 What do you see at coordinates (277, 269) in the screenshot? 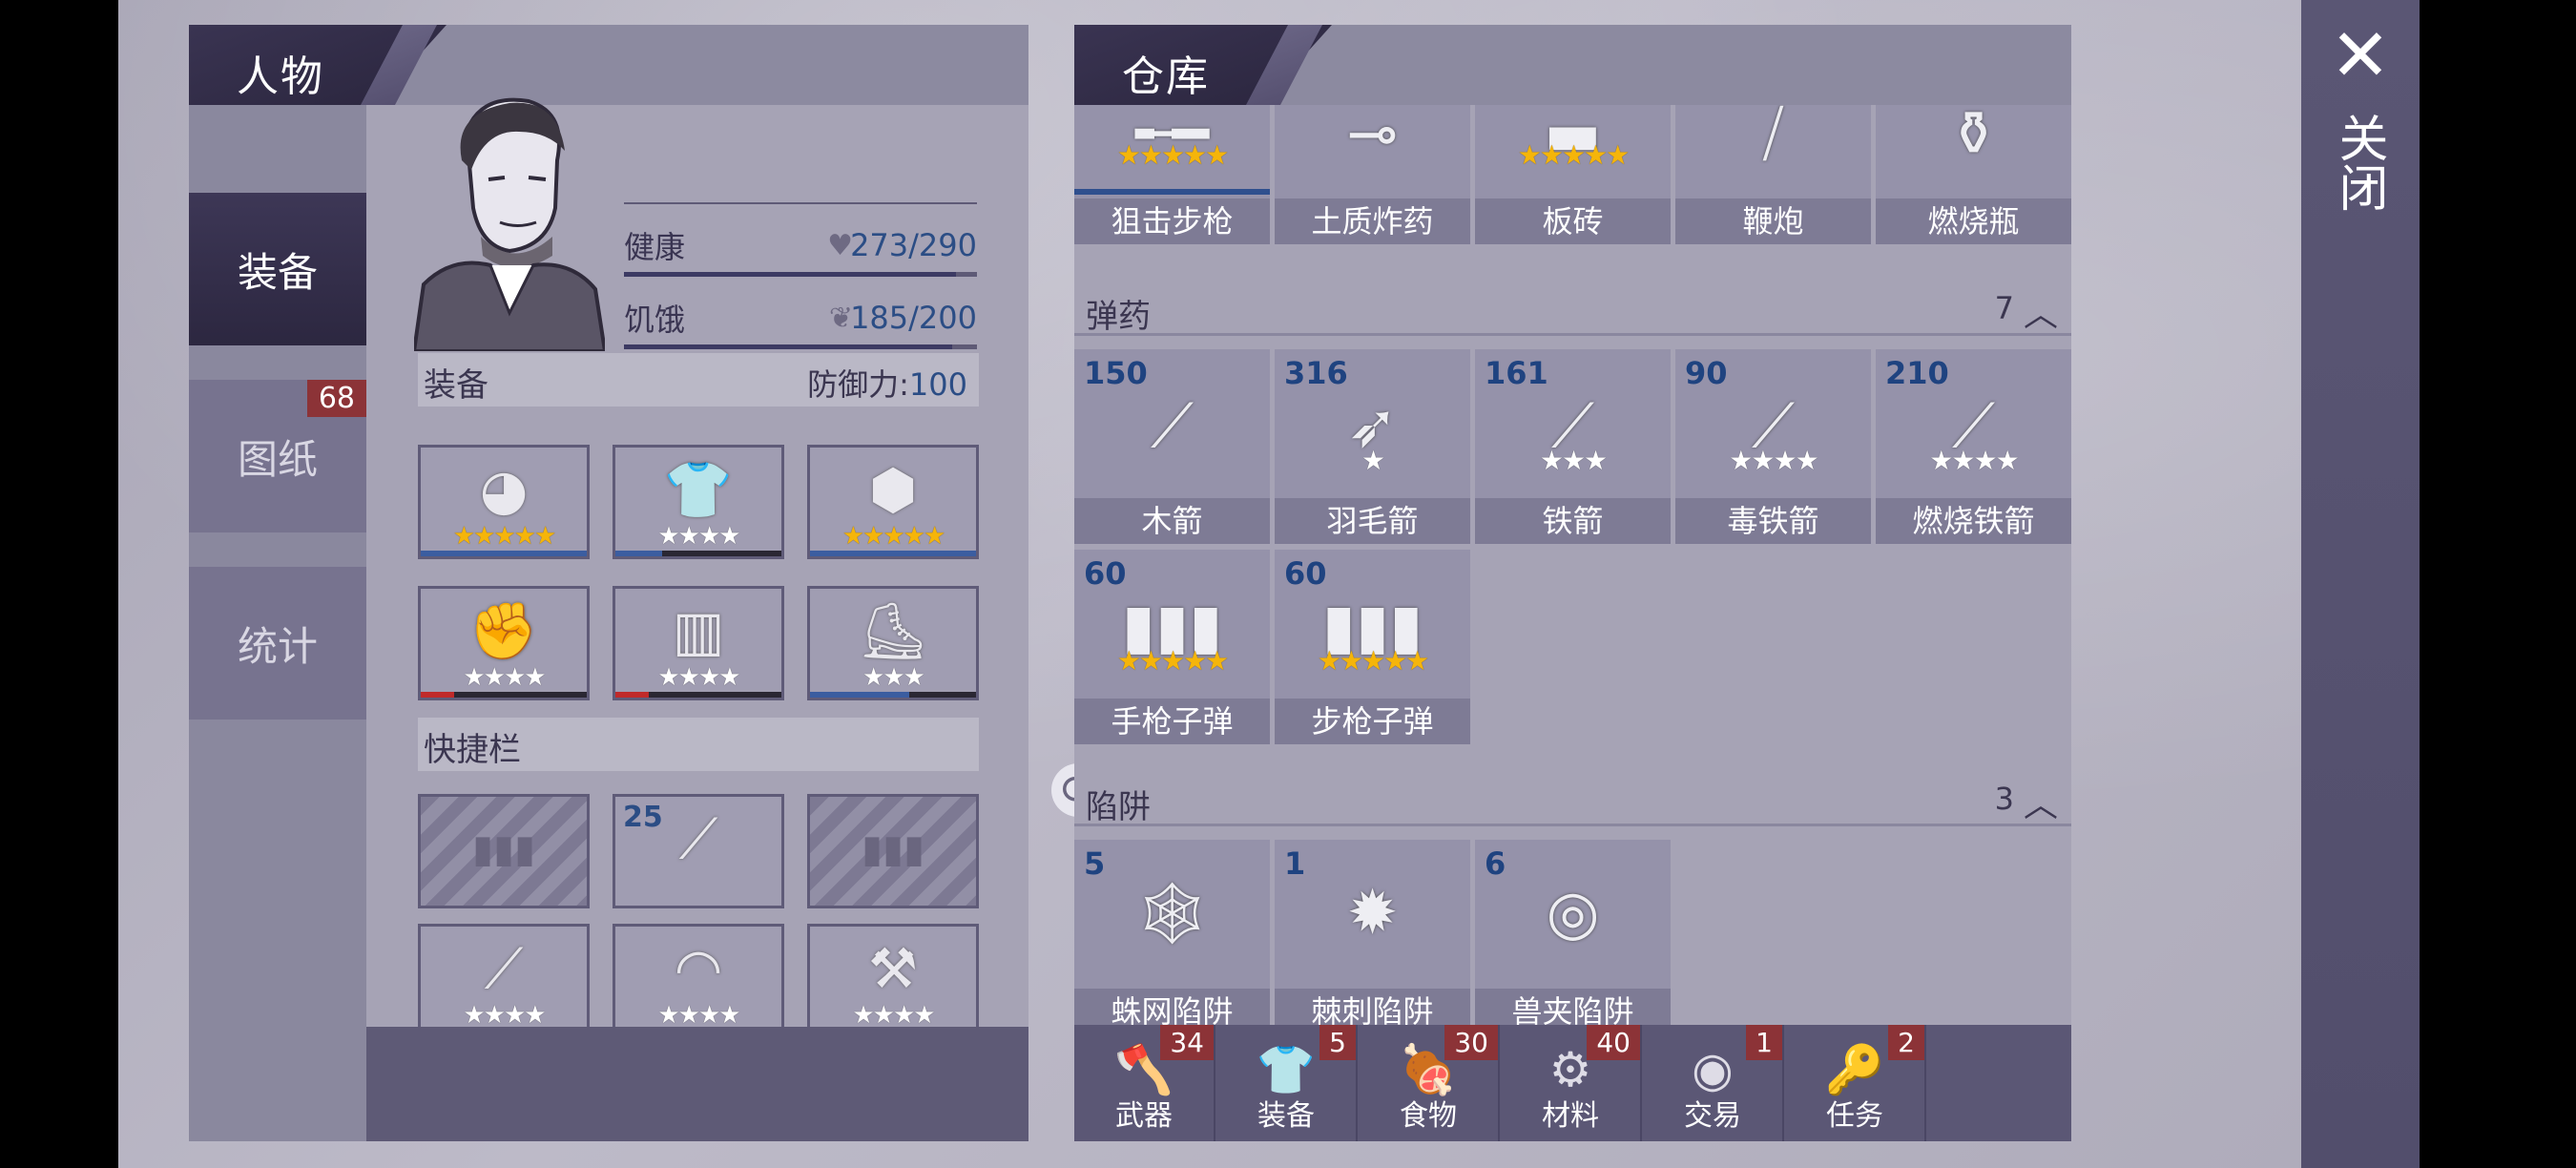
I see `side-tab-equipment: 装备` at bounding box center [277, 269].